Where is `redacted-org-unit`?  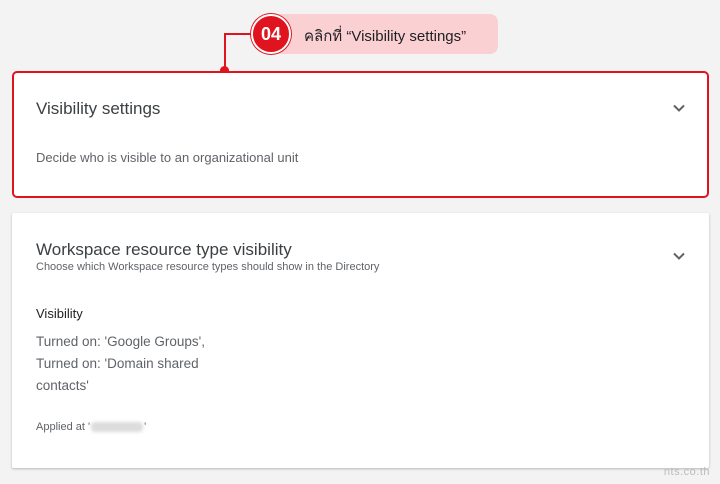 redacted-org-unit is located at coordinates (117, 427).